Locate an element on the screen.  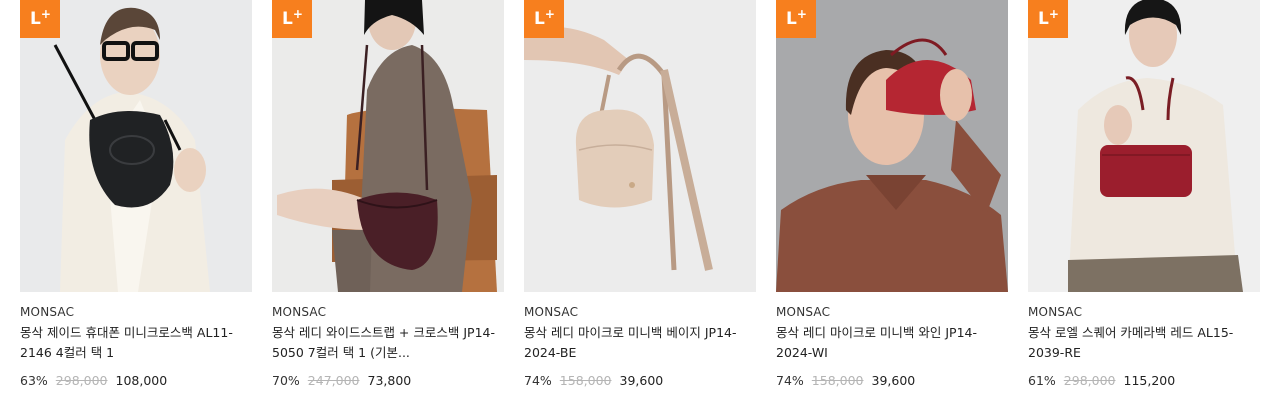
product-title: 몽삭 로엘 스퀘어 카메라백 레드 AL15-2039-RE is located at coordinates (1141, 343).